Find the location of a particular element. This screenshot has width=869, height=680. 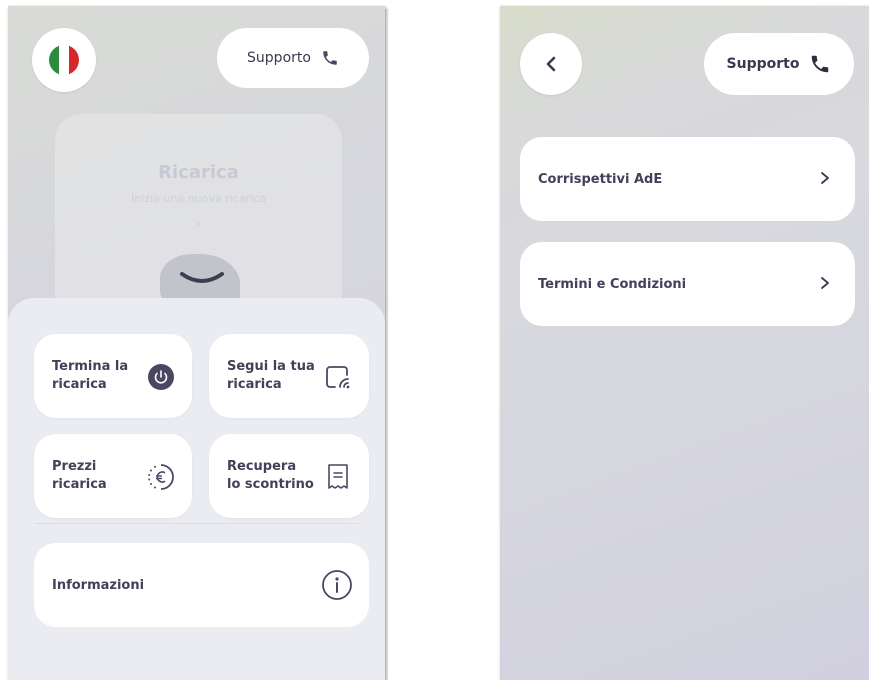

receipt-icon is located at coordinates (338, 476).